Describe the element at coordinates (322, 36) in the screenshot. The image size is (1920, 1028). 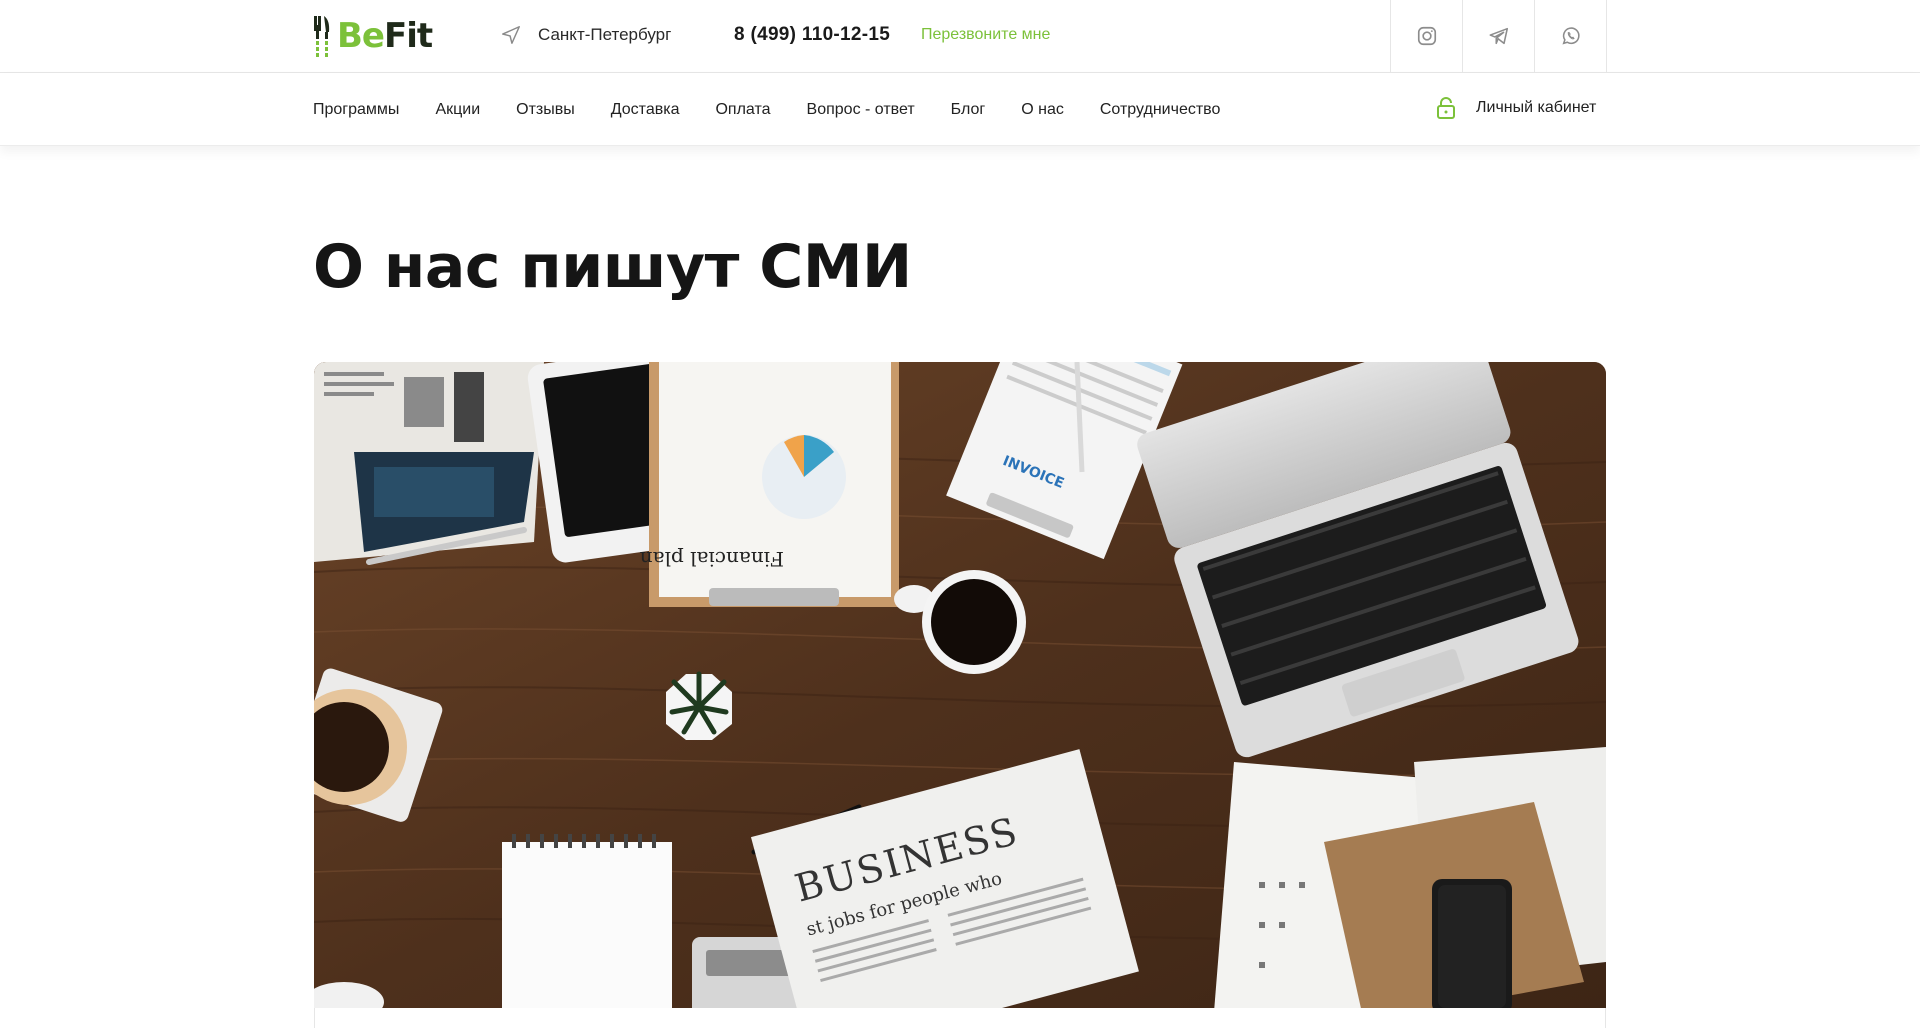
I see `fork-knife-icon` at that location.